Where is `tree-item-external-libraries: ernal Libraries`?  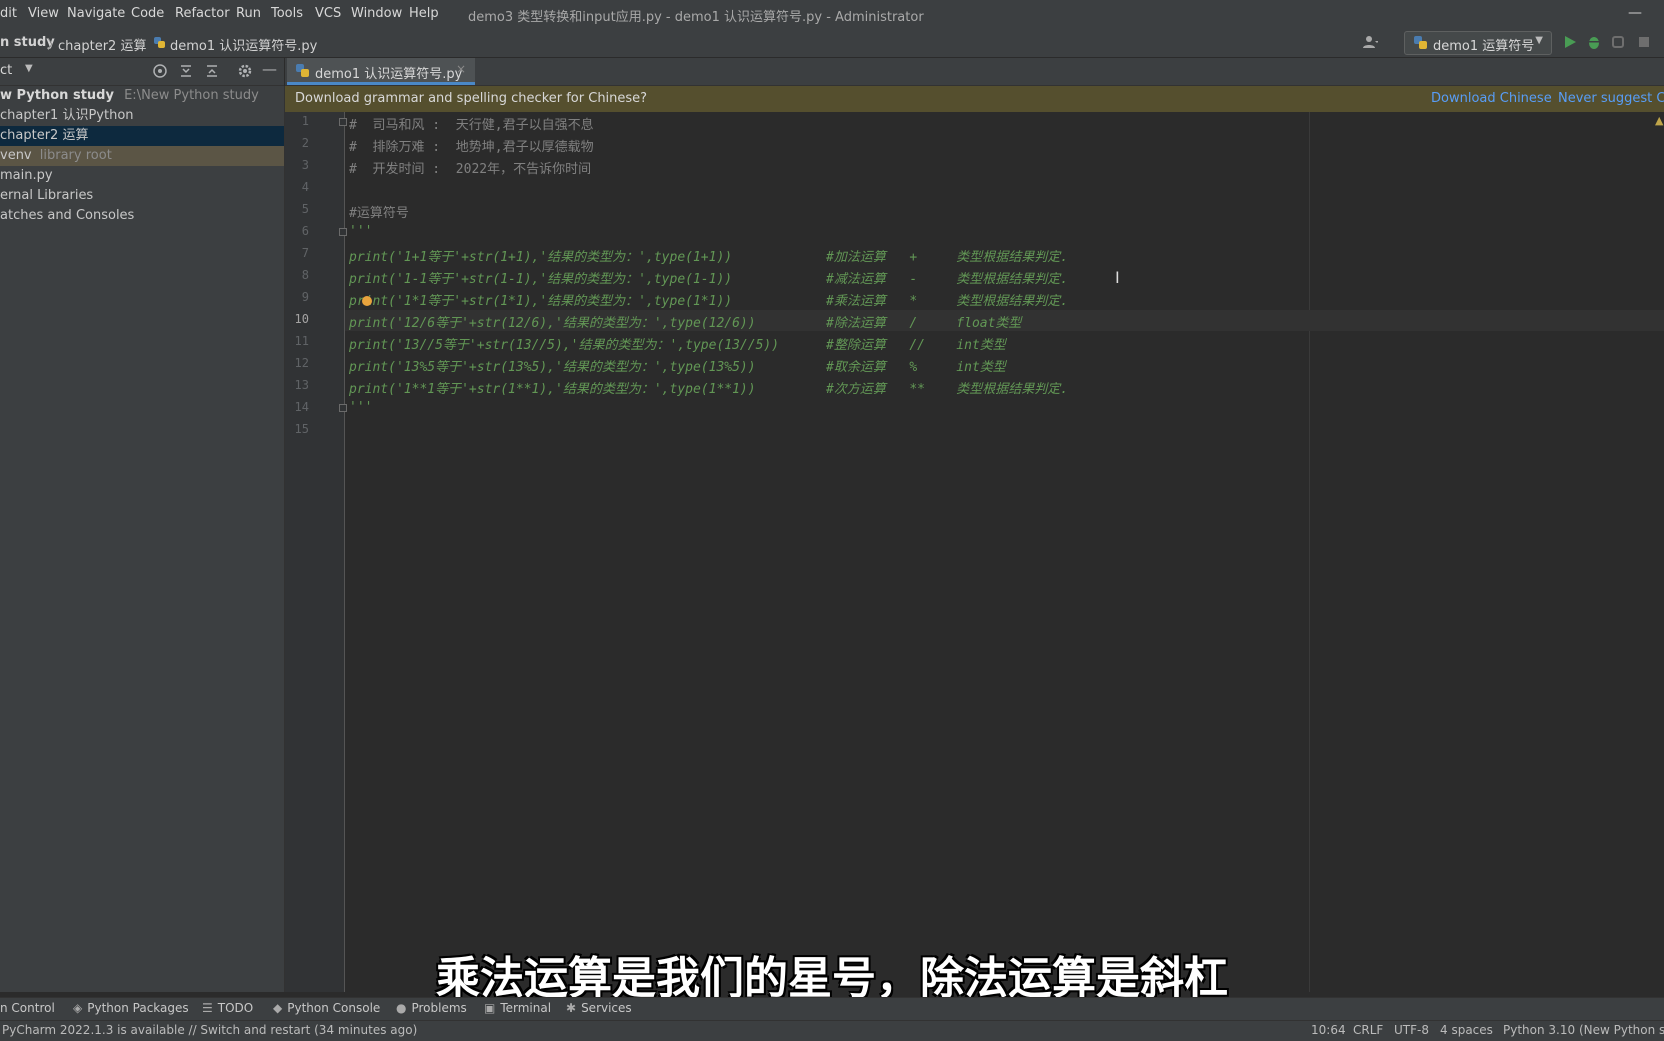 tree-item-external-libraries: ernal Libraries is located at coordinates (142, 196).